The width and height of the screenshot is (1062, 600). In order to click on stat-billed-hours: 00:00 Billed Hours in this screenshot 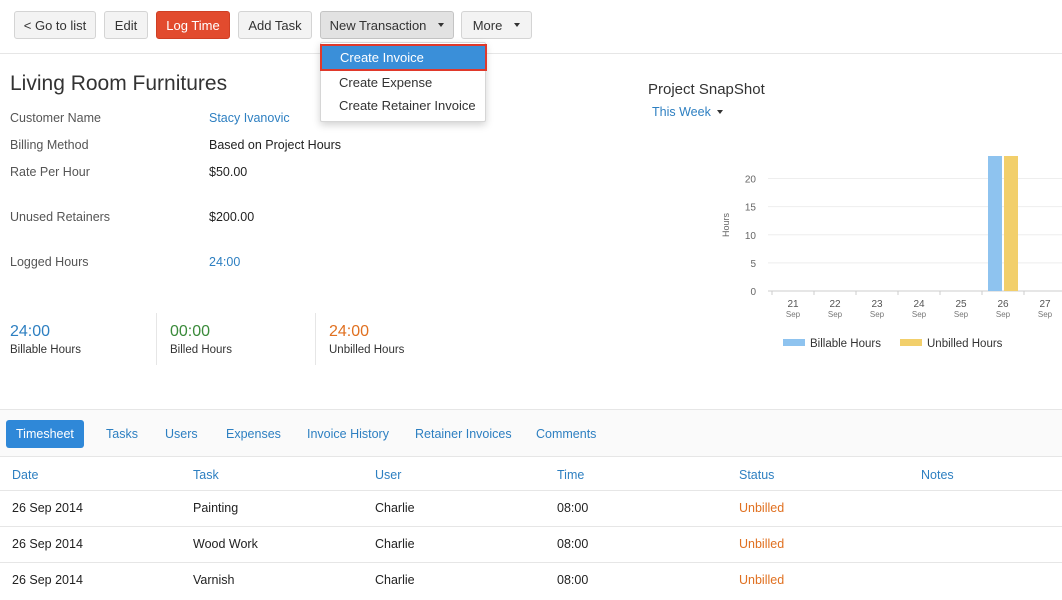, I will do `click(201, 339)`.